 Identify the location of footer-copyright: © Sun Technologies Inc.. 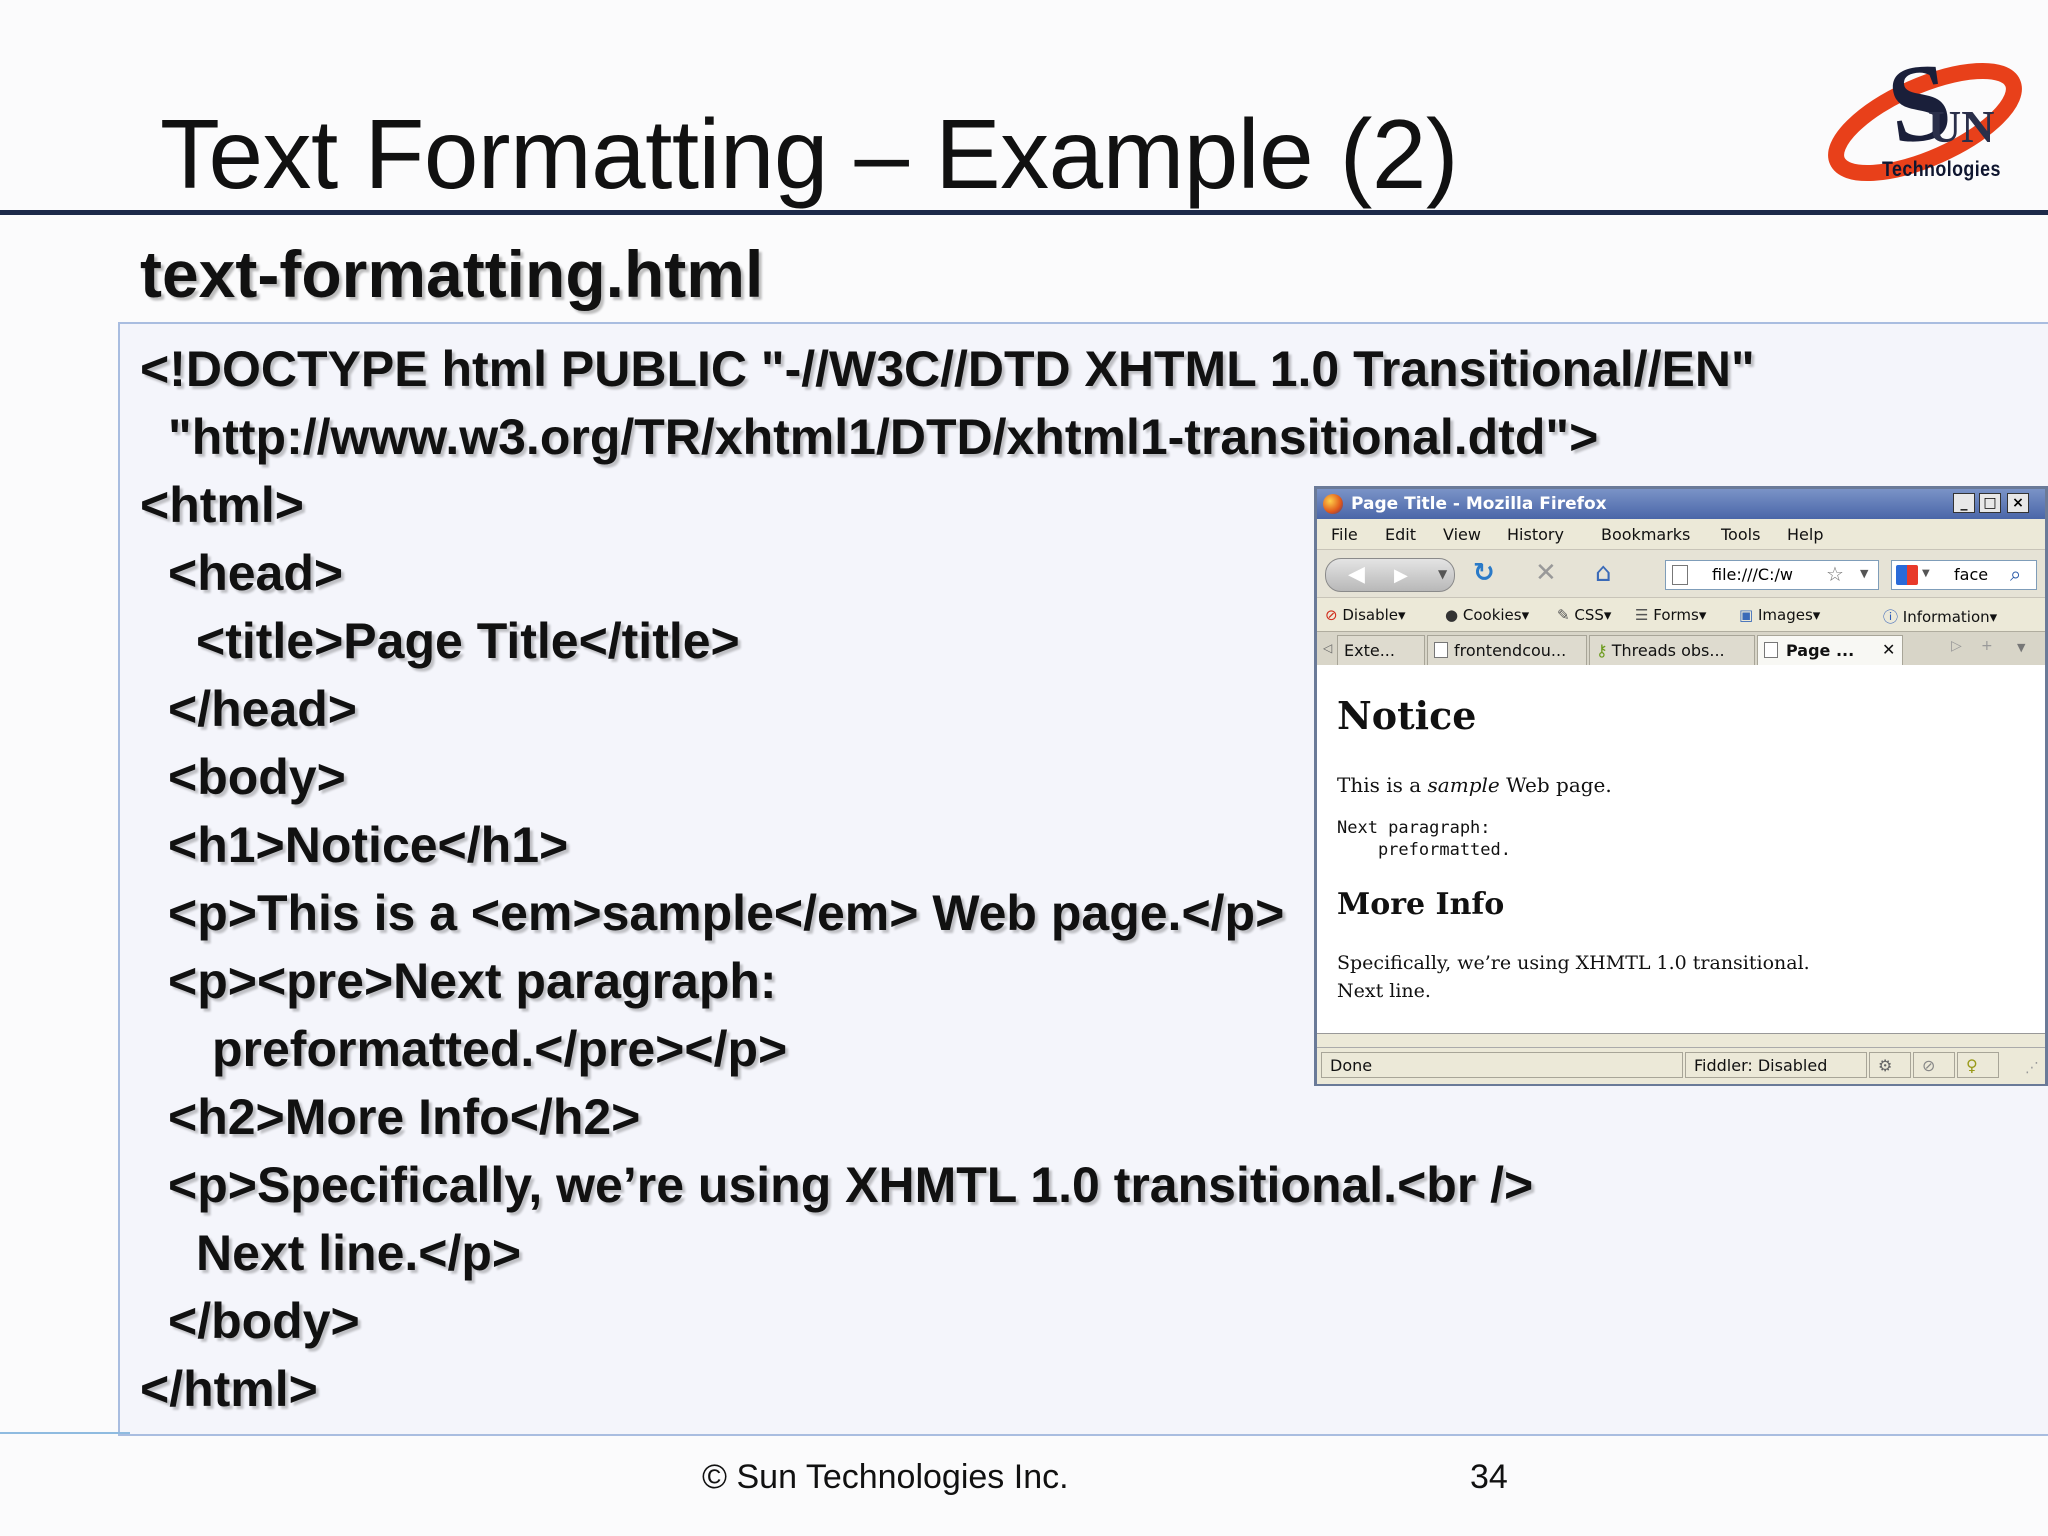
(885, 1477).